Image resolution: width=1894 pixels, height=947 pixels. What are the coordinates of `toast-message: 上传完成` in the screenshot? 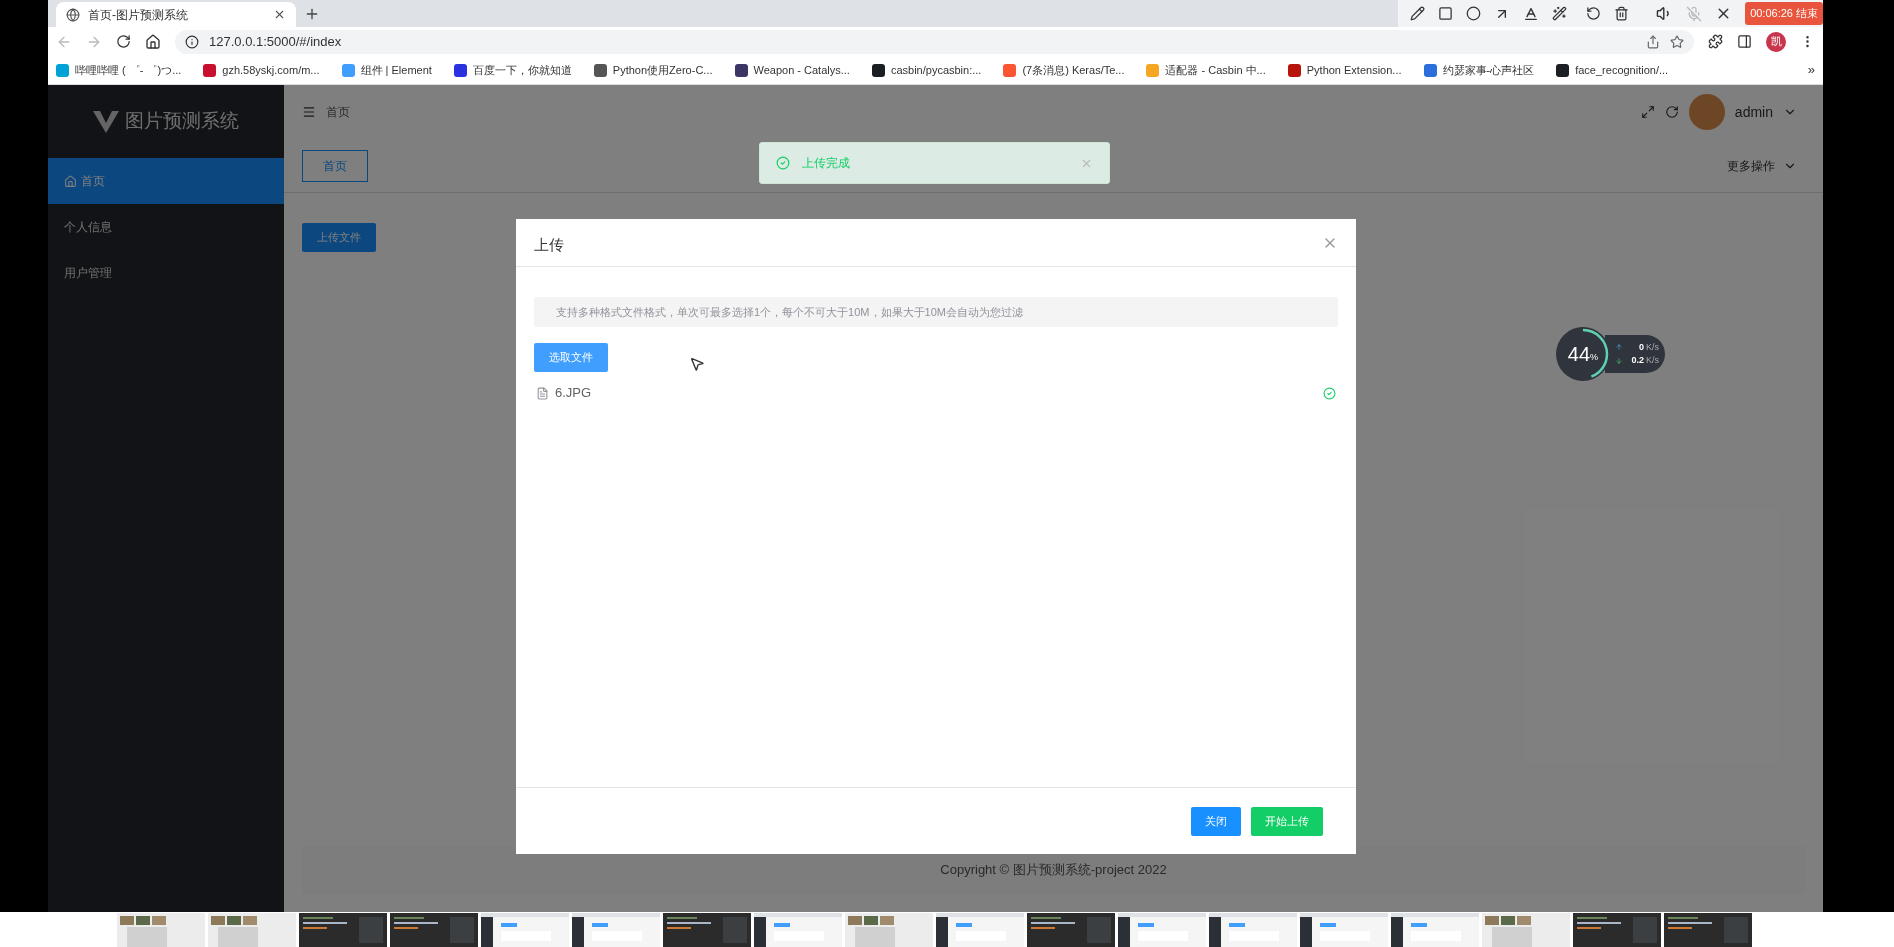 It's located at (826, 163).